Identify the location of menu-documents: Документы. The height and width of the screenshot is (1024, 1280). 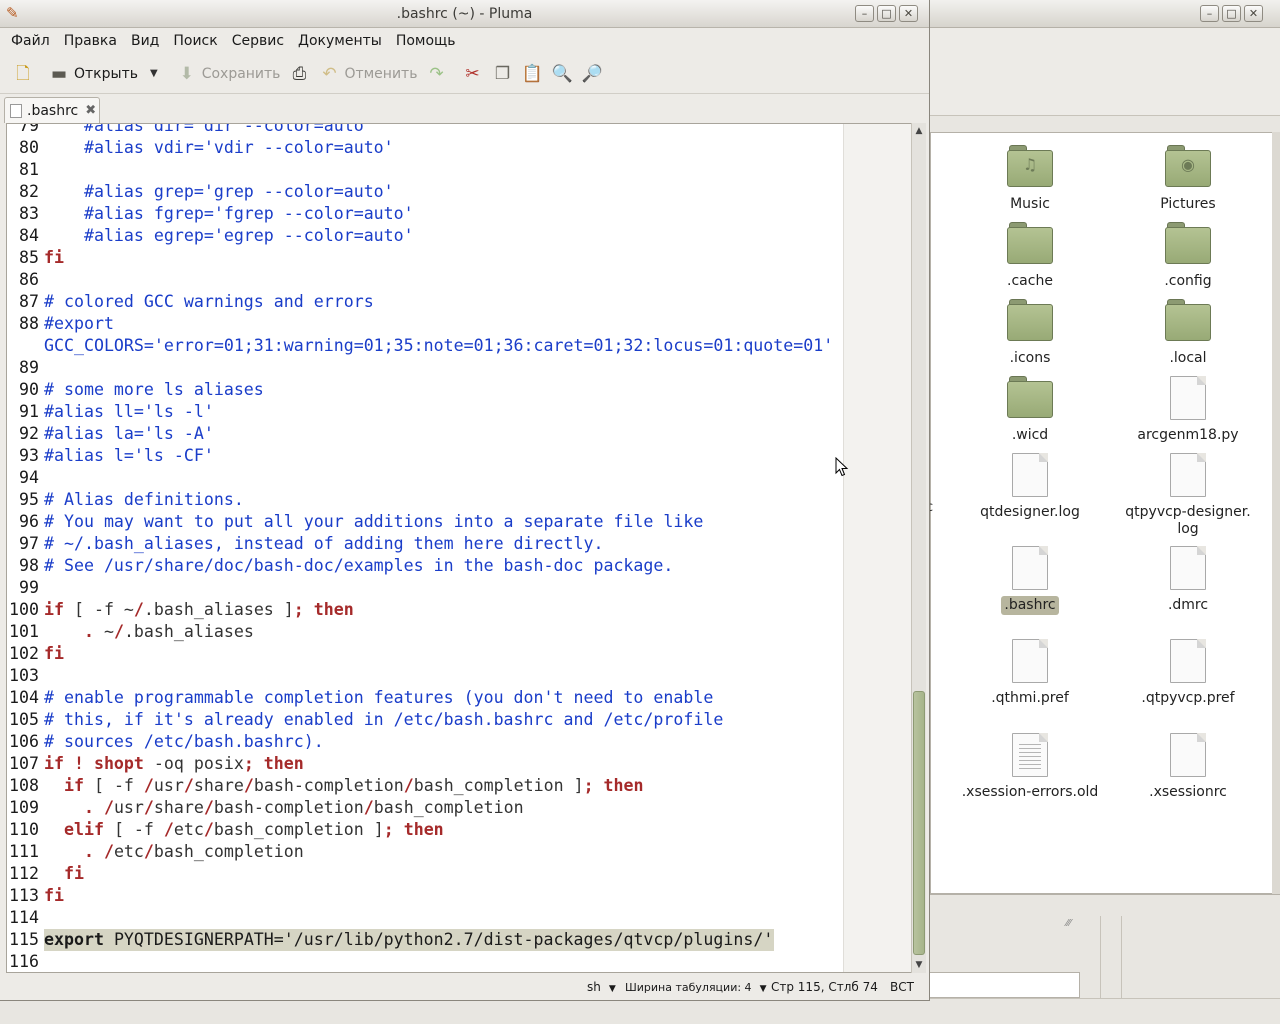
(340, 41).